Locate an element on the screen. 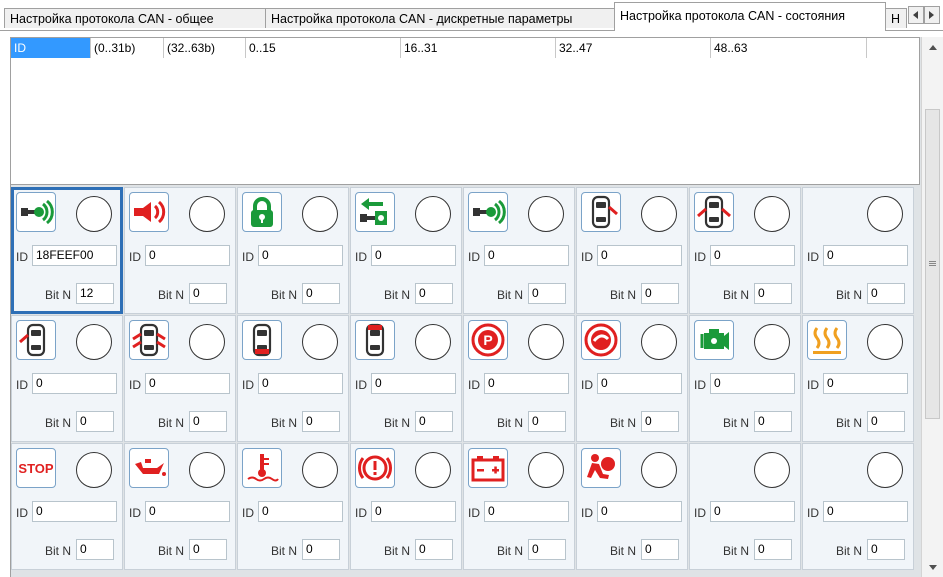 The width and height of the screenshot is (943, 577). car-door-left-open-icon is located at coordinates (36, 340).